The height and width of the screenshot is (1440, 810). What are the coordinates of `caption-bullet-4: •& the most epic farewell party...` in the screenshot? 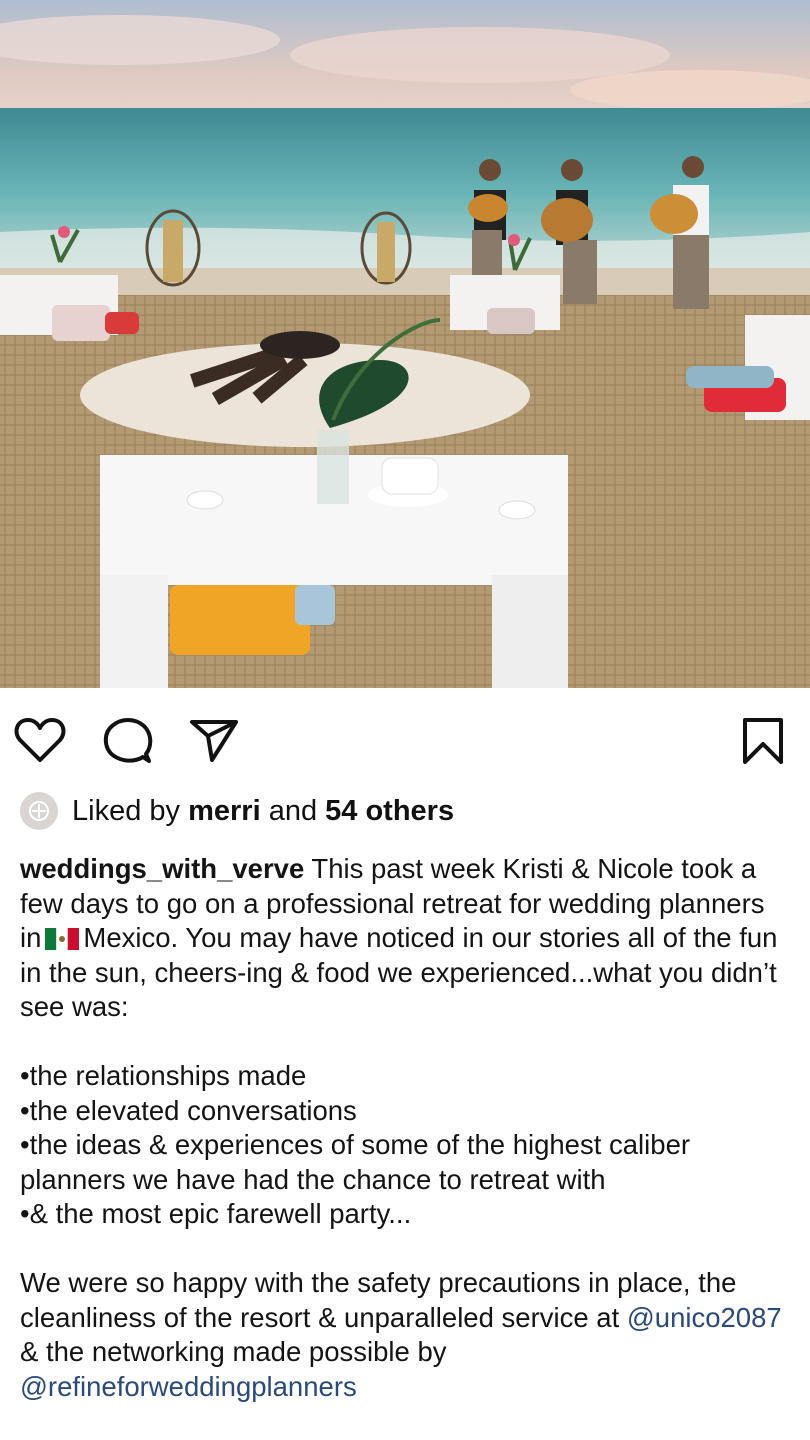 It's located at (216, 1213).